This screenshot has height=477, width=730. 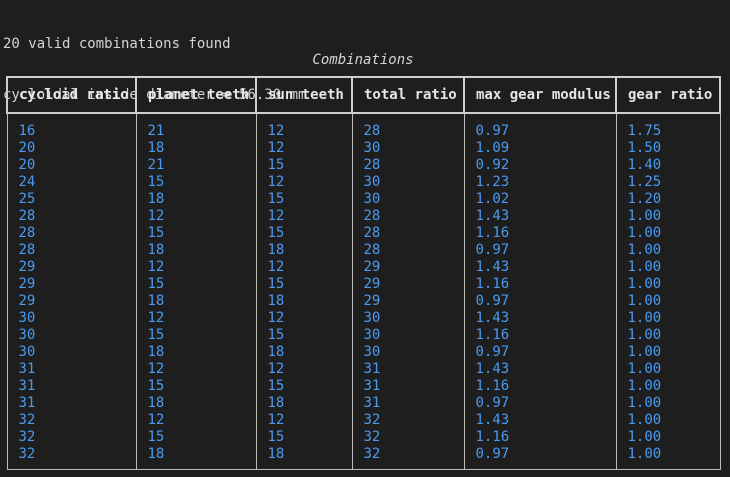 What do you see at coordinates (668, 95) in the screenshot?
I see `header-gear-ratio: gear ratio` at bounding box center [668, 95].